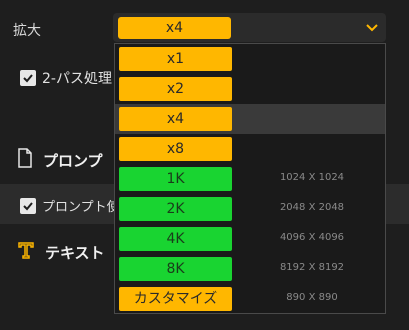 The height and width of the screenshot is (330, 409). I want to click on option-x4: x4, so click(250, 119).